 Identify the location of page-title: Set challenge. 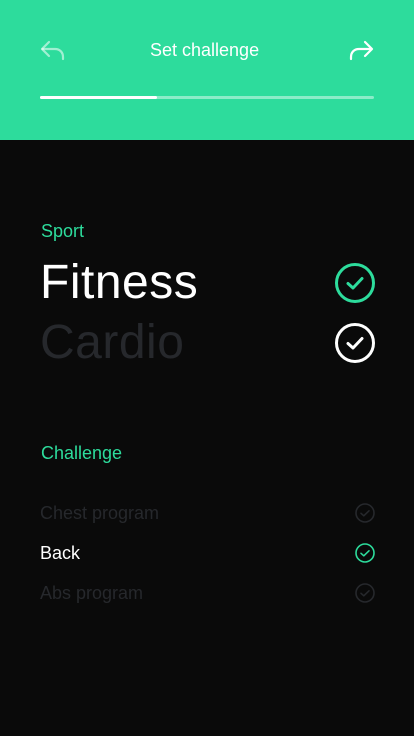
(205, 50).